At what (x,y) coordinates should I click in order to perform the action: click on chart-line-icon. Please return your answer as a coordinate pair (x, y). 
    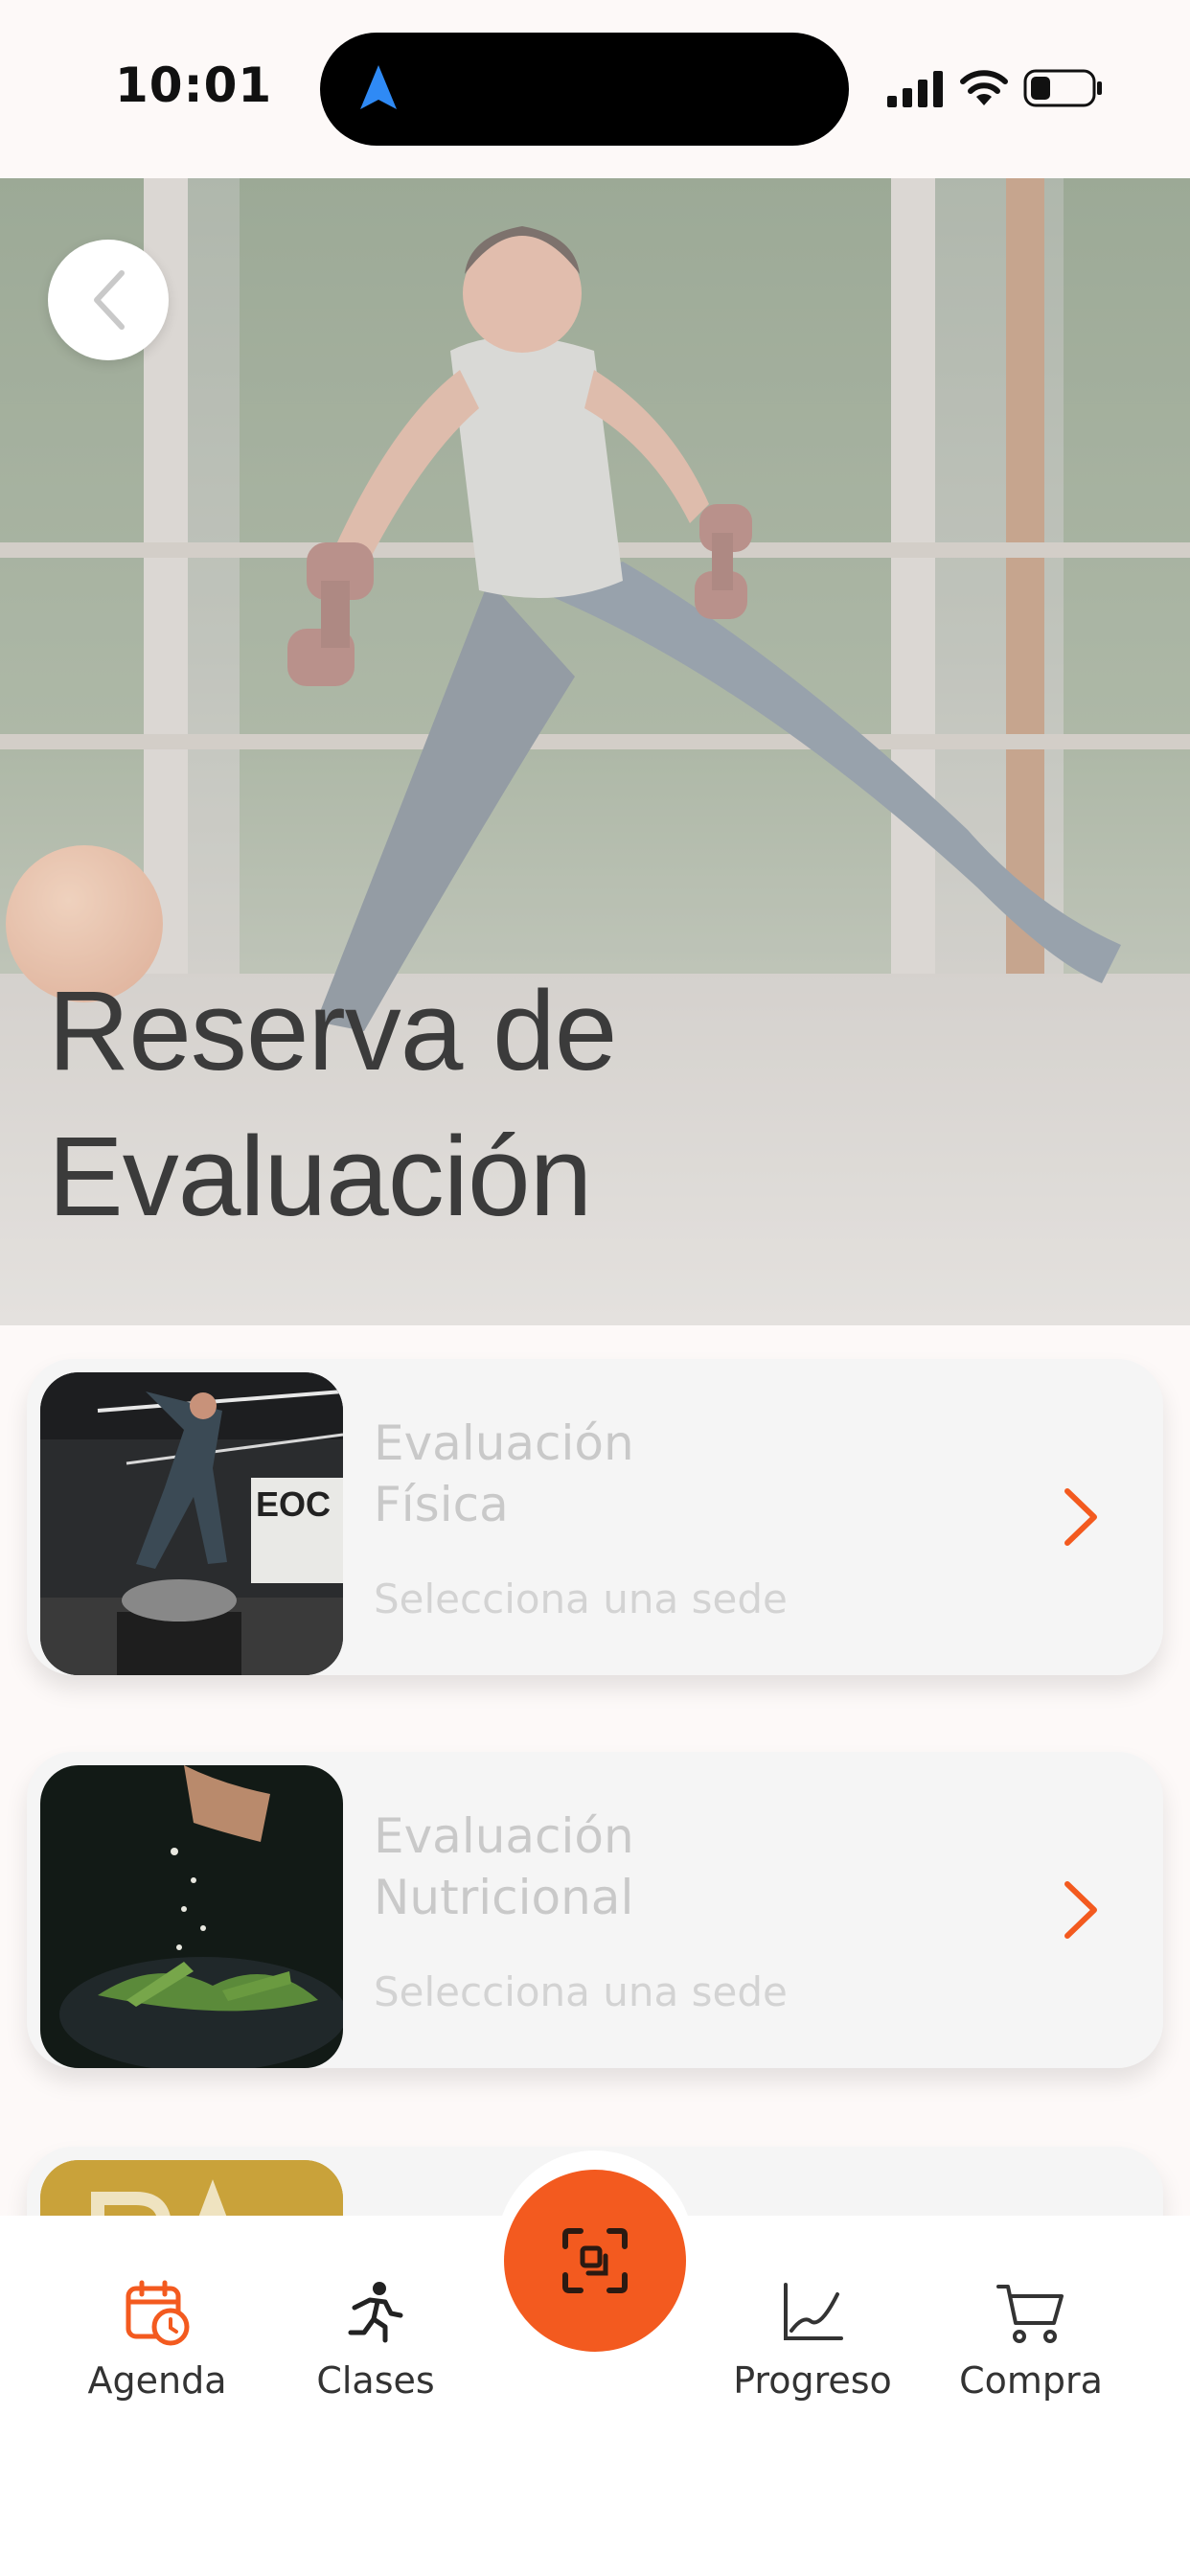
    Looking at the image, I should click on (813, 2311).